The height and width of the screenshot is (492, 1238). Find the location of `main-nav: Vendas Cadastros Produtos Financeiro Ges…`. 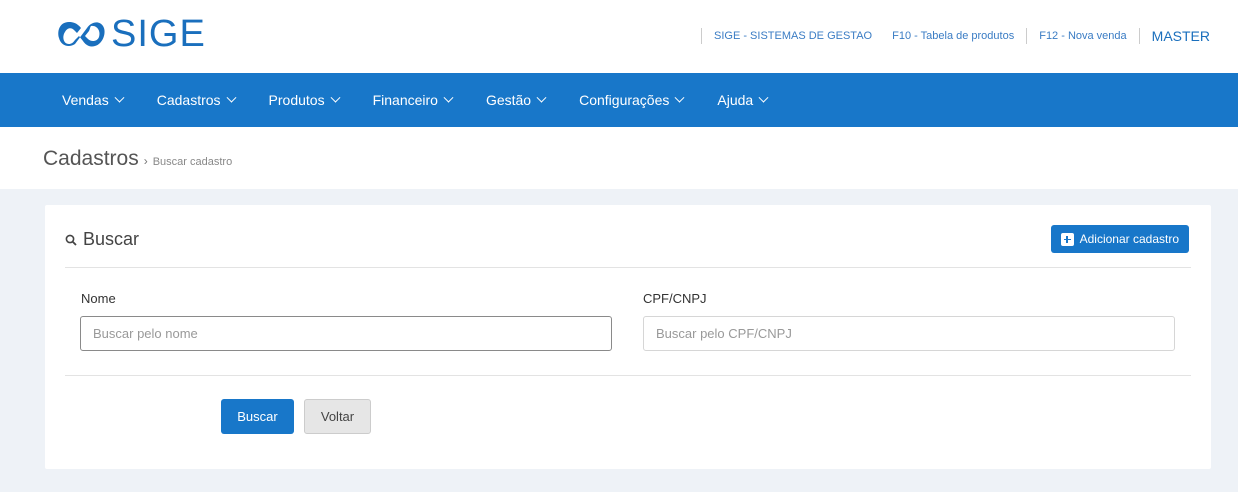

main-nav: Vendas Cadastros Produtos Financeiro Ges… is located at coordinates (619, 100).